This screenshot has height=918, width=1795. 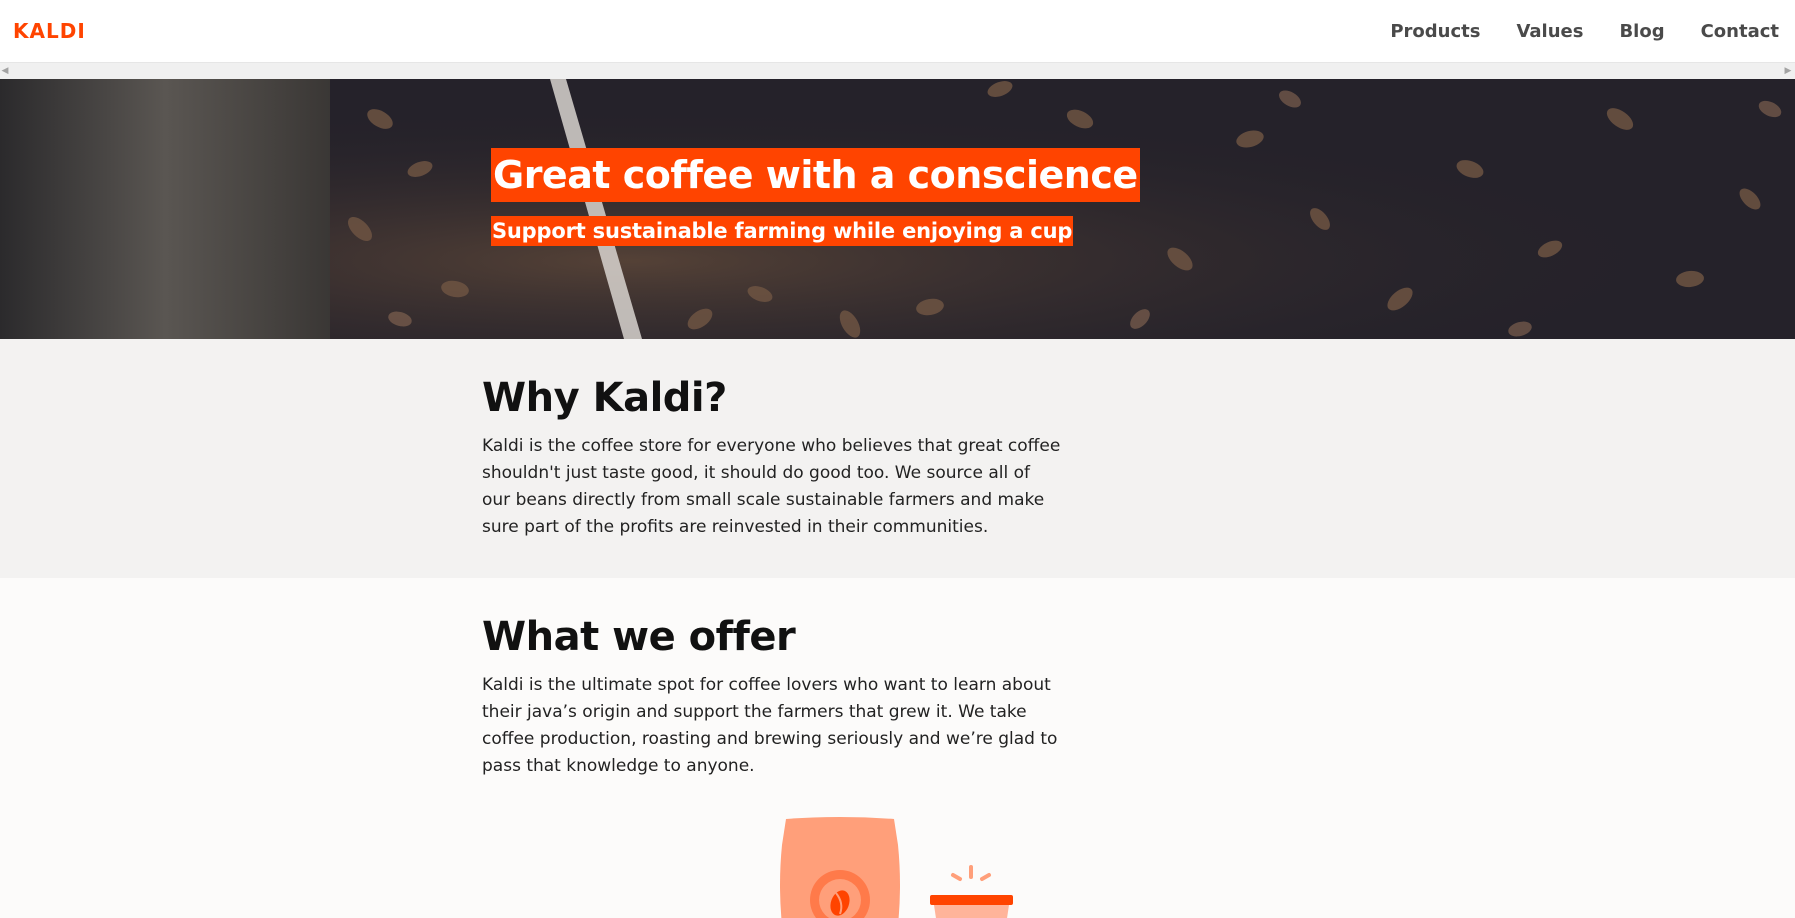 What do you see at coordinates (897, 31) in the screenshot?
I see `navbar: KALDI Products Values Blog Contact` at bounding box center [897, 31].